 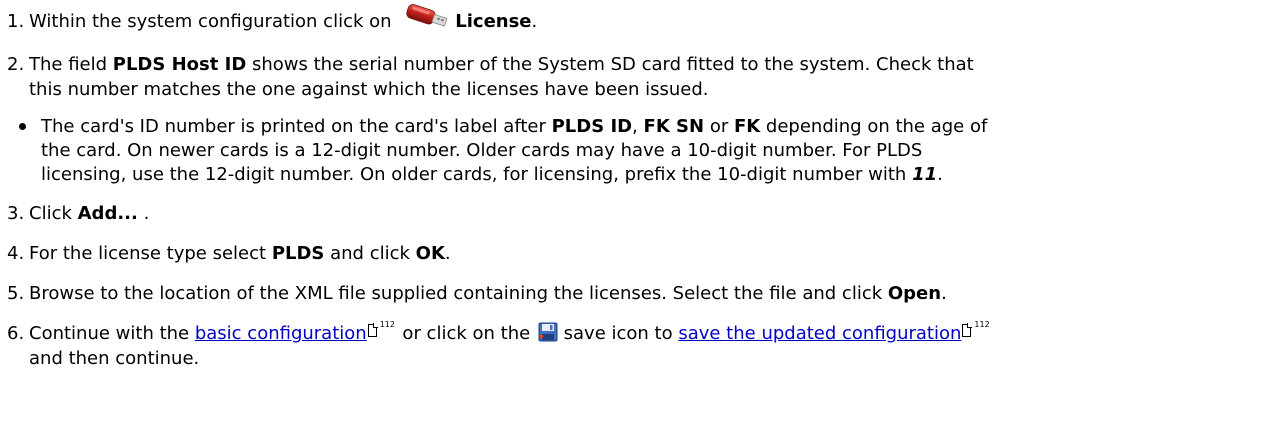 I want to click on step-number: 4., so click(x=16, y=253).